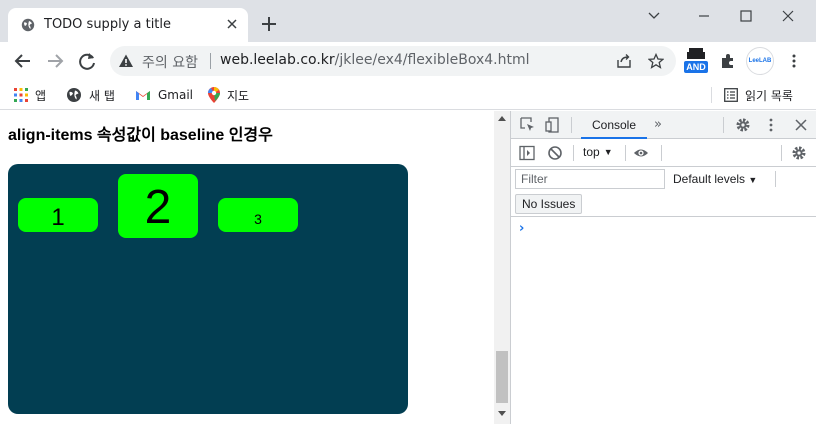 This screenshot has width=816, height=424. I want to click on console-toolbar: top ▼, so click(663, 153).